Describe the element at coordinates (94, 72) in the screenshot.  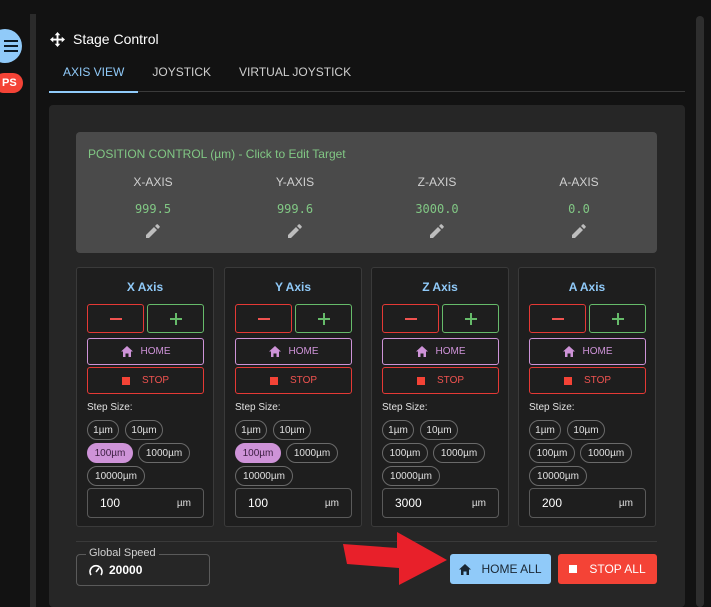
I see `tab-axis-view: AXIS VIEW` at that location.